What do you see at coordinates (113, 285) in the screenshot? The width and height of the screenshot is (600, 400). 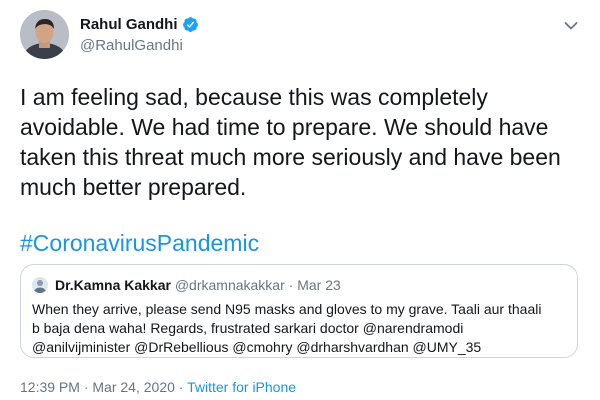 I see `quoted-author-name: Dr.Kamna Kakkar` at bounding box center [113, 285].